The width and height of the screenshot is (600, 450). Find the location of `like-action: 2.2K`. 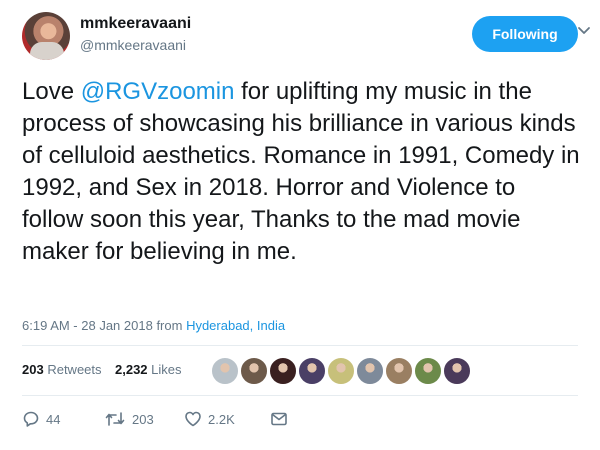

like-action: 2.2K is located at coordinates (209, 419).